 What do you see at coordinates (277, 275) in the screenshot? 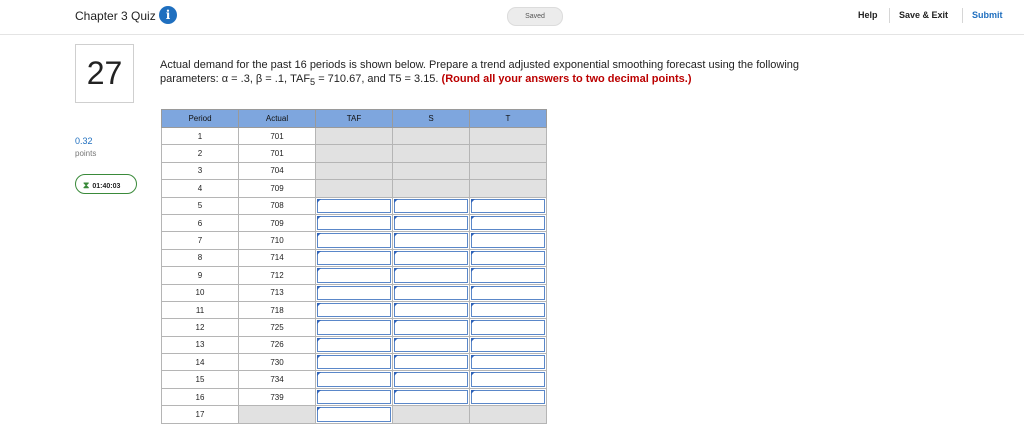
I see `actual-cell: 712` at bounding box center [277, 275].